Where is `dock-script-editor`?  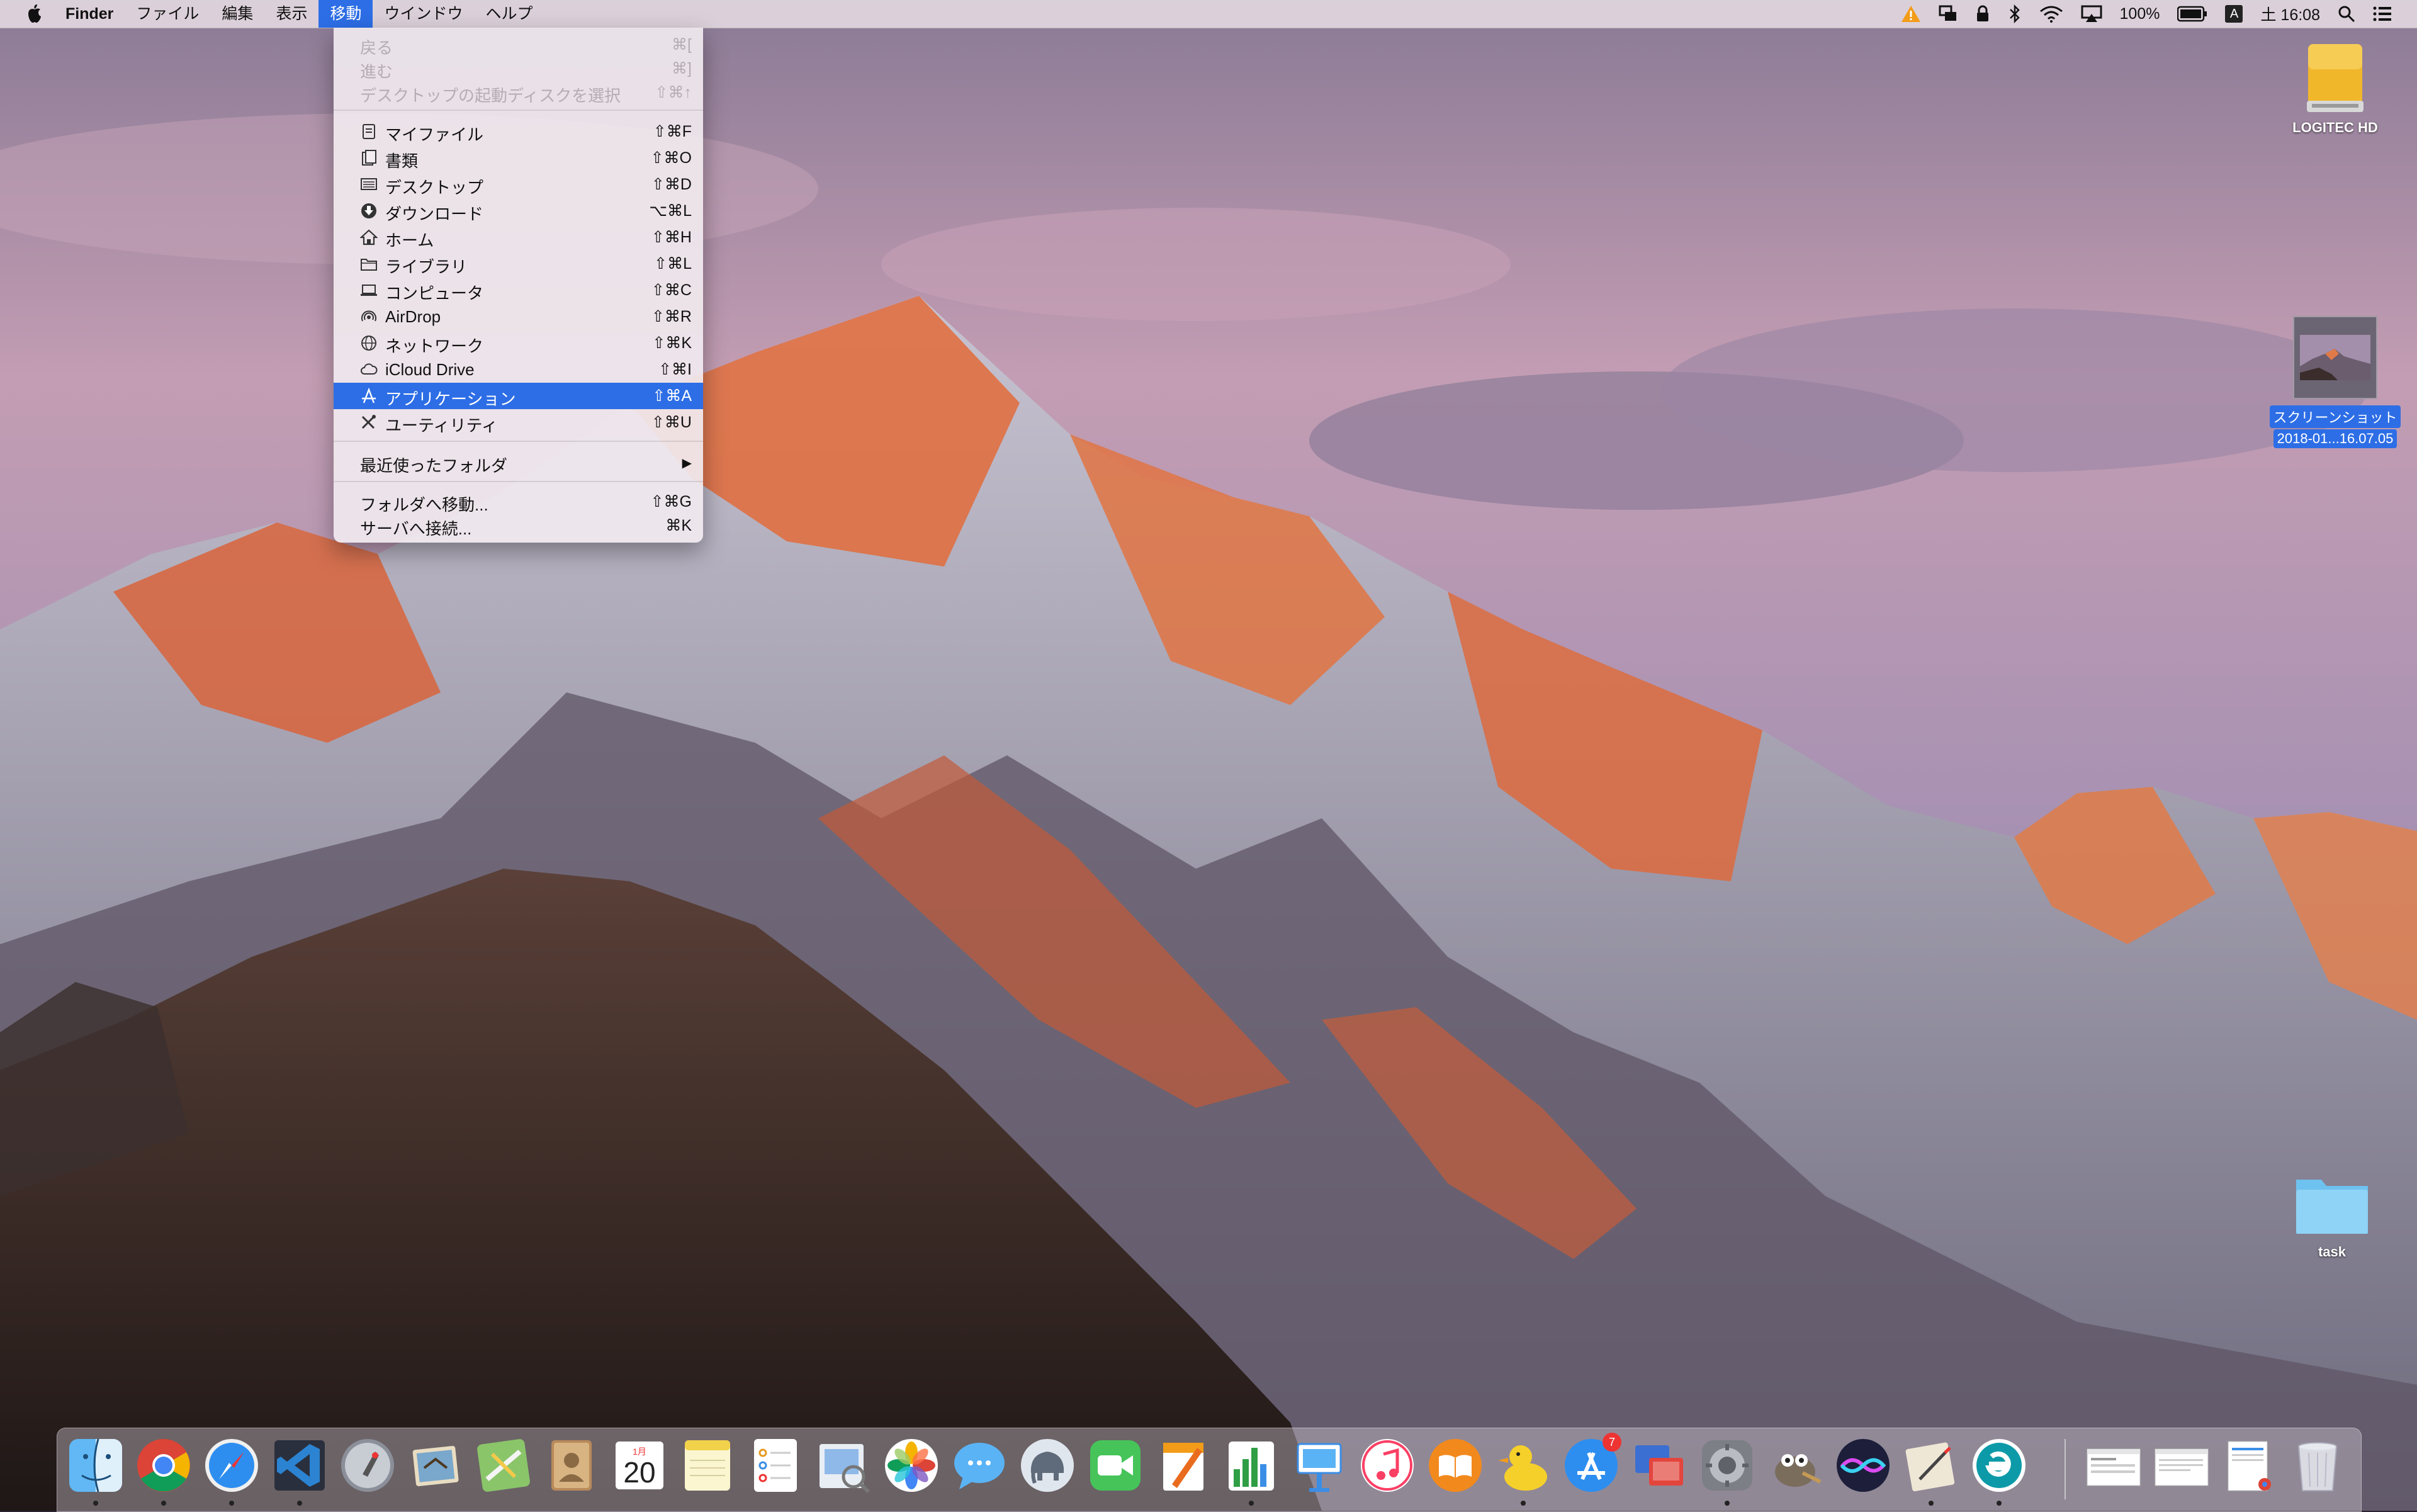
dock-script-editor is located at coordinates (1931, 1465).